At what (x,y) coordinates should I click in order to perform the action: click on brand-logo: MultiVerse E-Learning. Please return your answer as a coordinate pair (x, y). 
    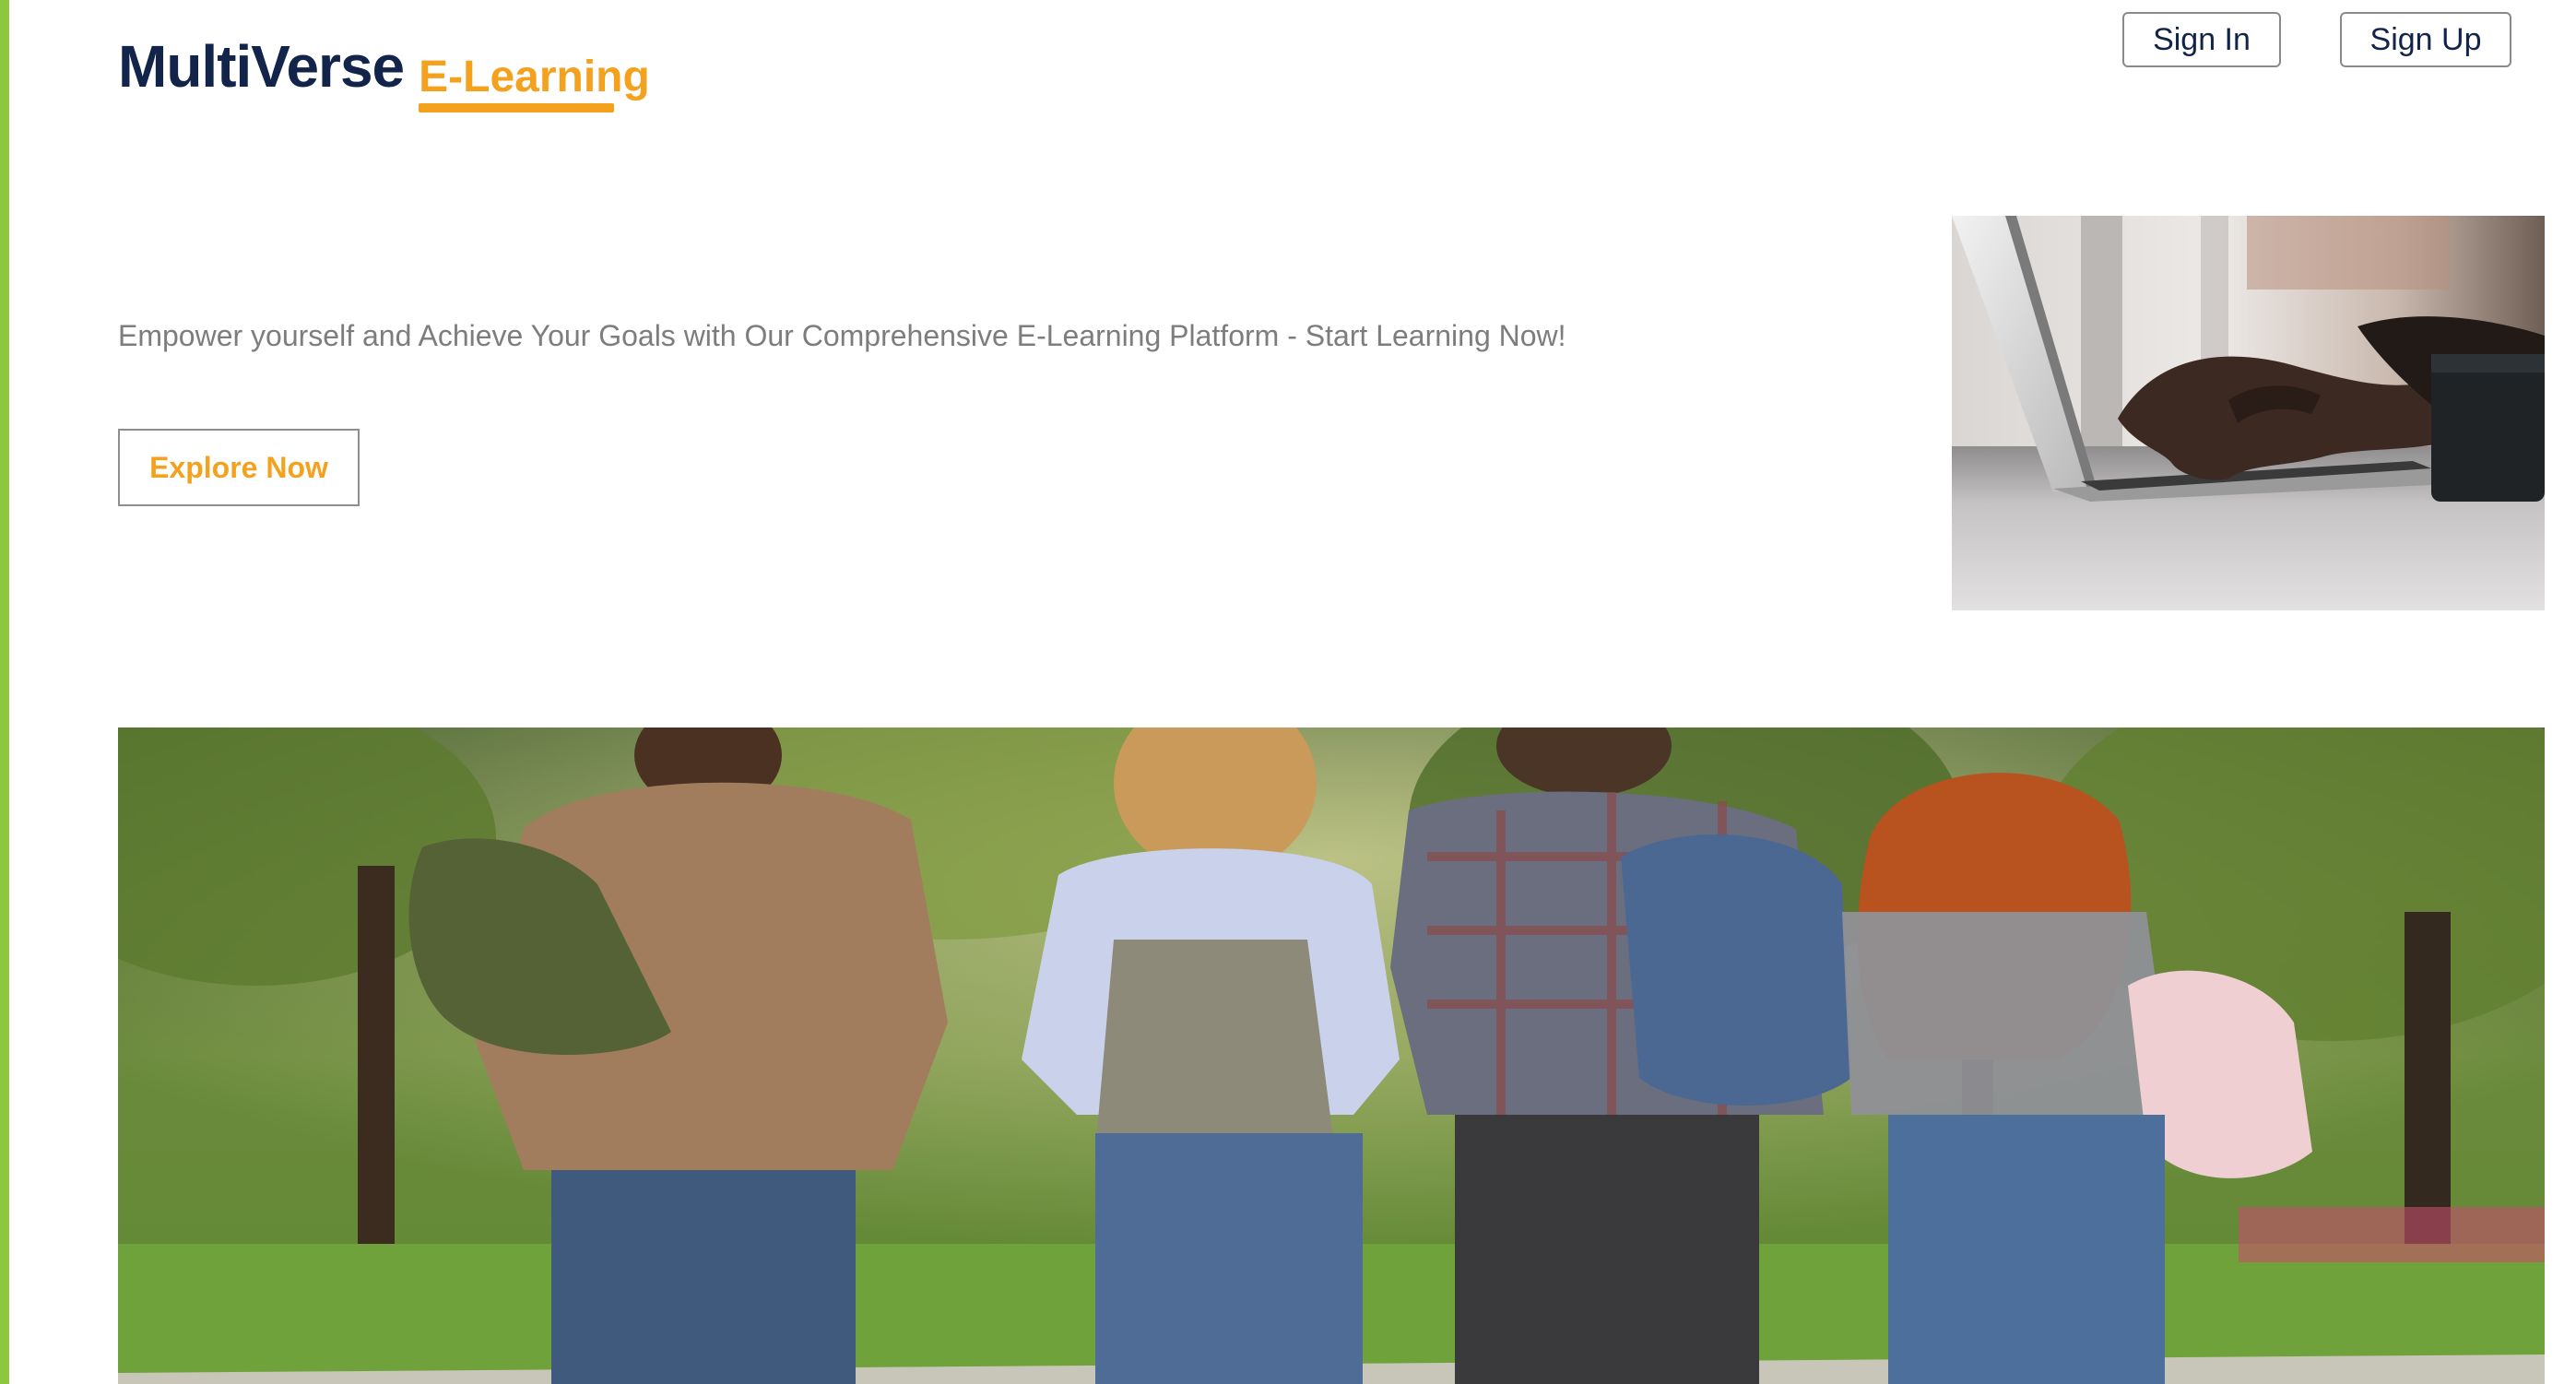
    Looking at the image, I should click on (384, 63).